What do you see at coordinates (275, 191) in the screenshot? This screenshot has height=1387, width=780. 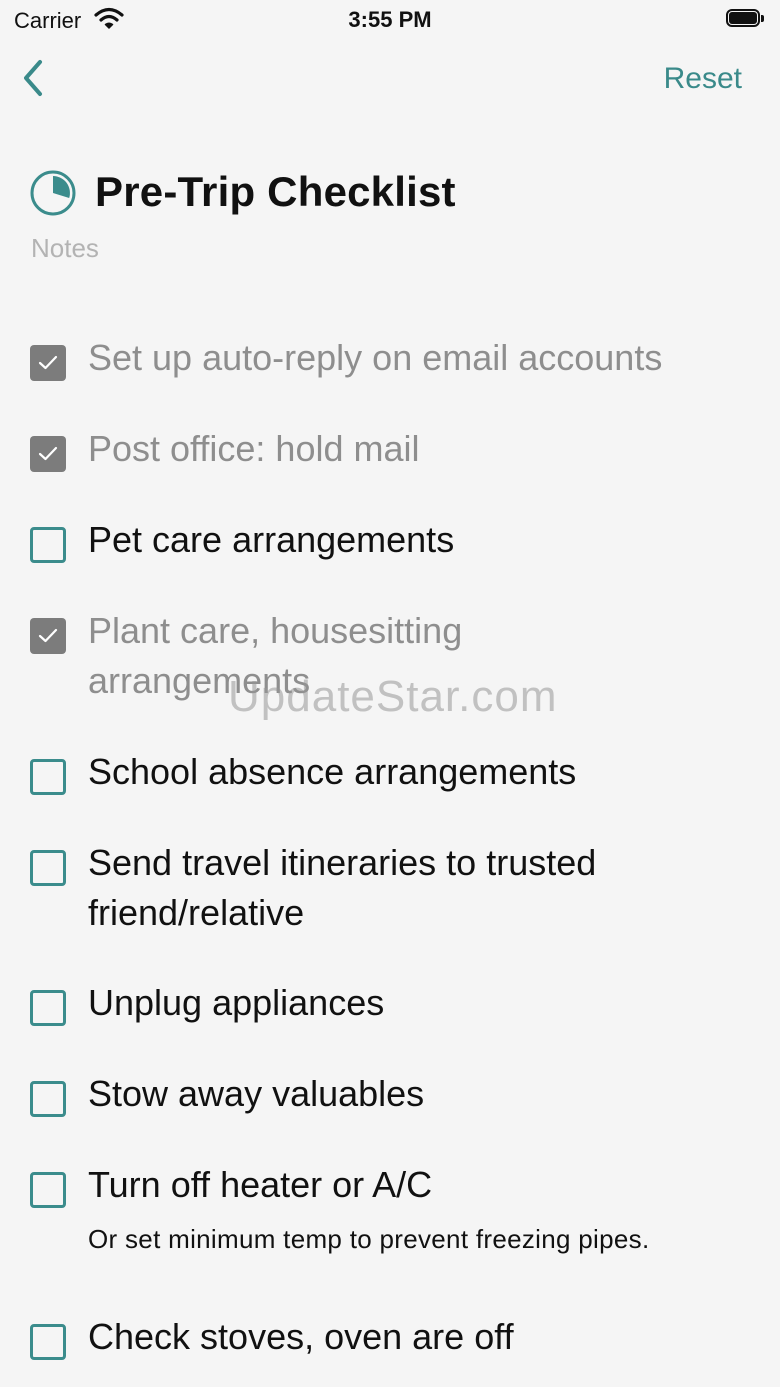 I see `page-title: Pre-Trip Checklist` at bounding box center [275, 191].